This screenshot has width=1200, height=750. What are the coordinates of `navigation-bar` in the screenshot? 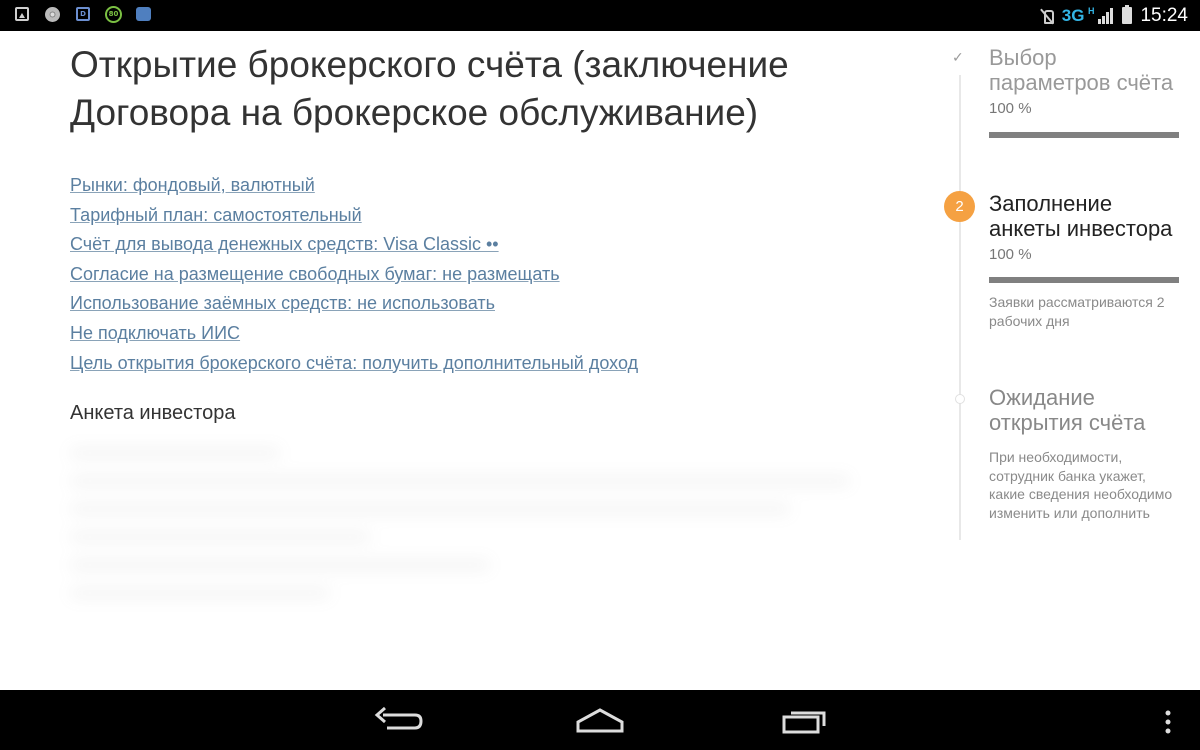 It's located at (600, 720).